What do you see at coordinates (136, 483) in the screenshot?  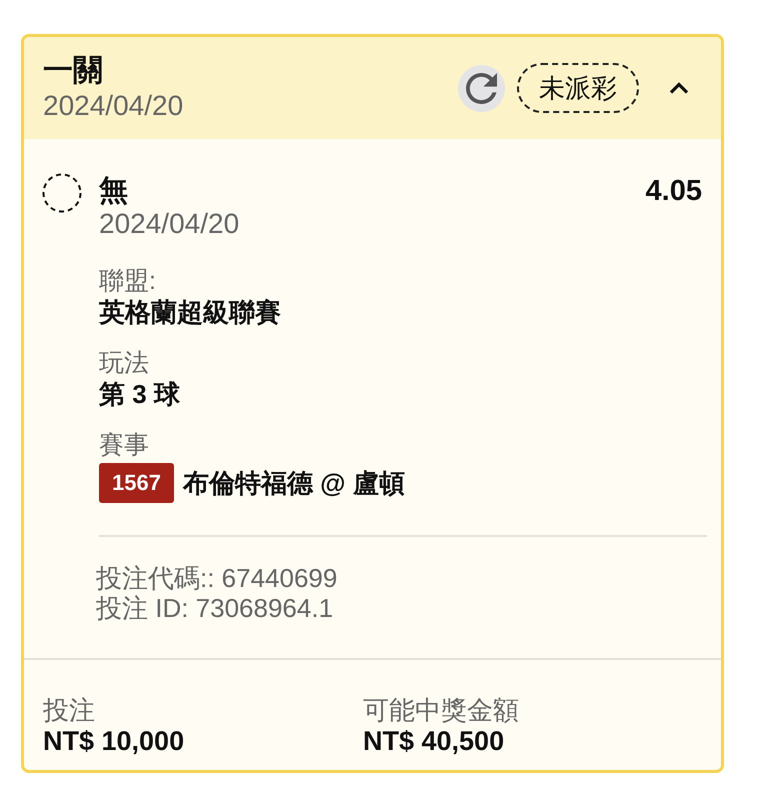 I see `event-code-badge: 1567` at bounding box center [136, 483].